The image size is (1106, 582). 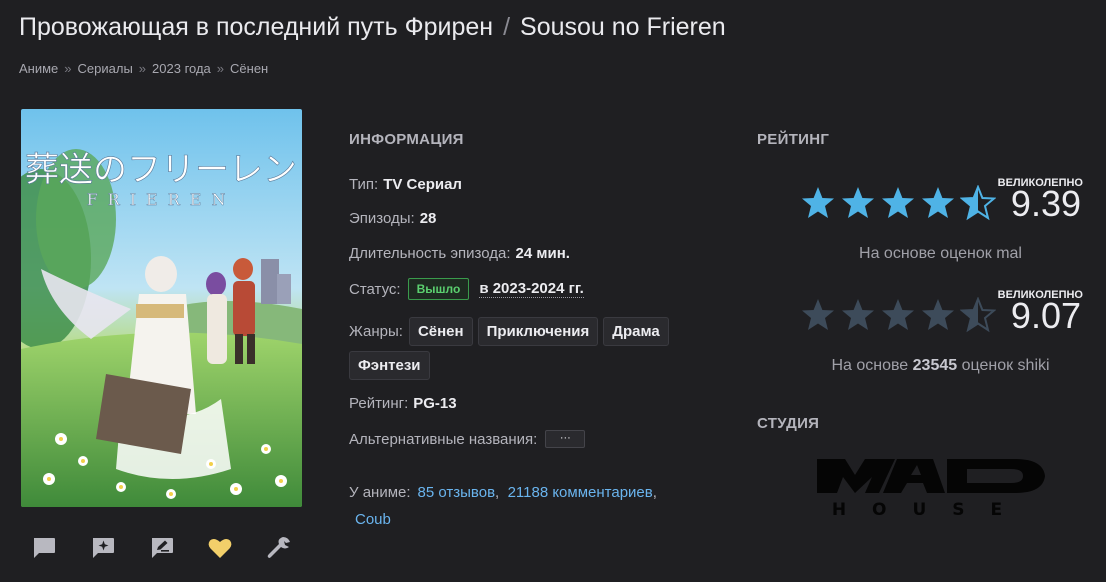 What do you see at coordinates (375, 289) in the screenshot?
I see `status-label: Статус:` at bounding box center [375, 289].